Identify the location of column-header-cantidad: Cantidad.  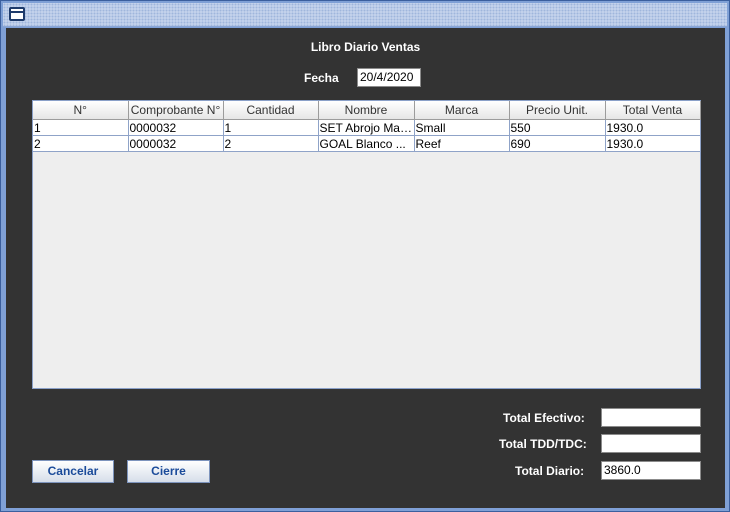
(271, 110).